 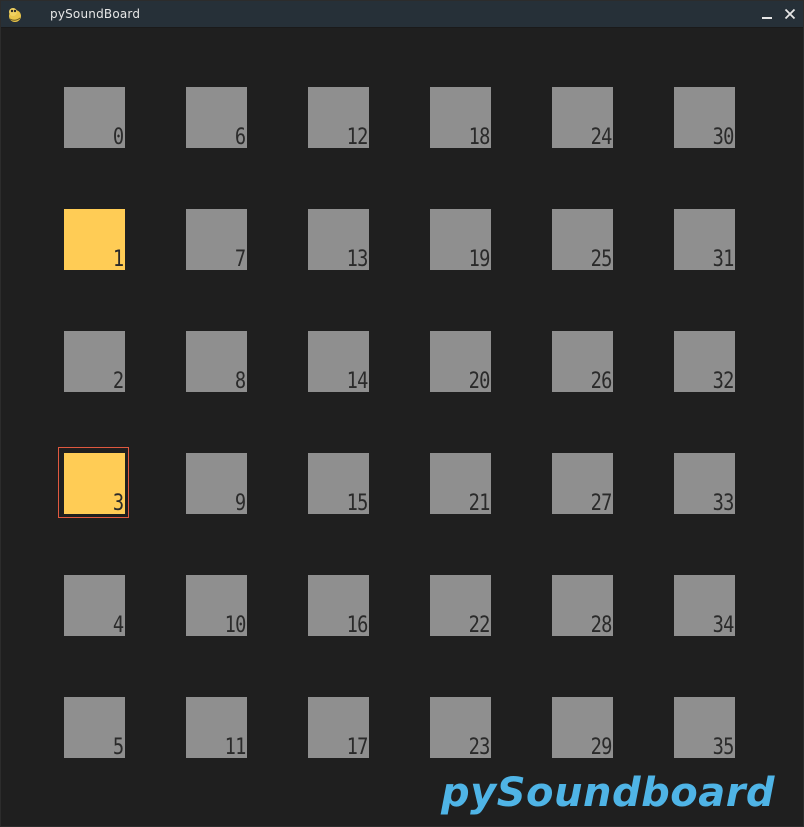 I want to click on sound-pad-26: 26, so click(x=582, y=362).